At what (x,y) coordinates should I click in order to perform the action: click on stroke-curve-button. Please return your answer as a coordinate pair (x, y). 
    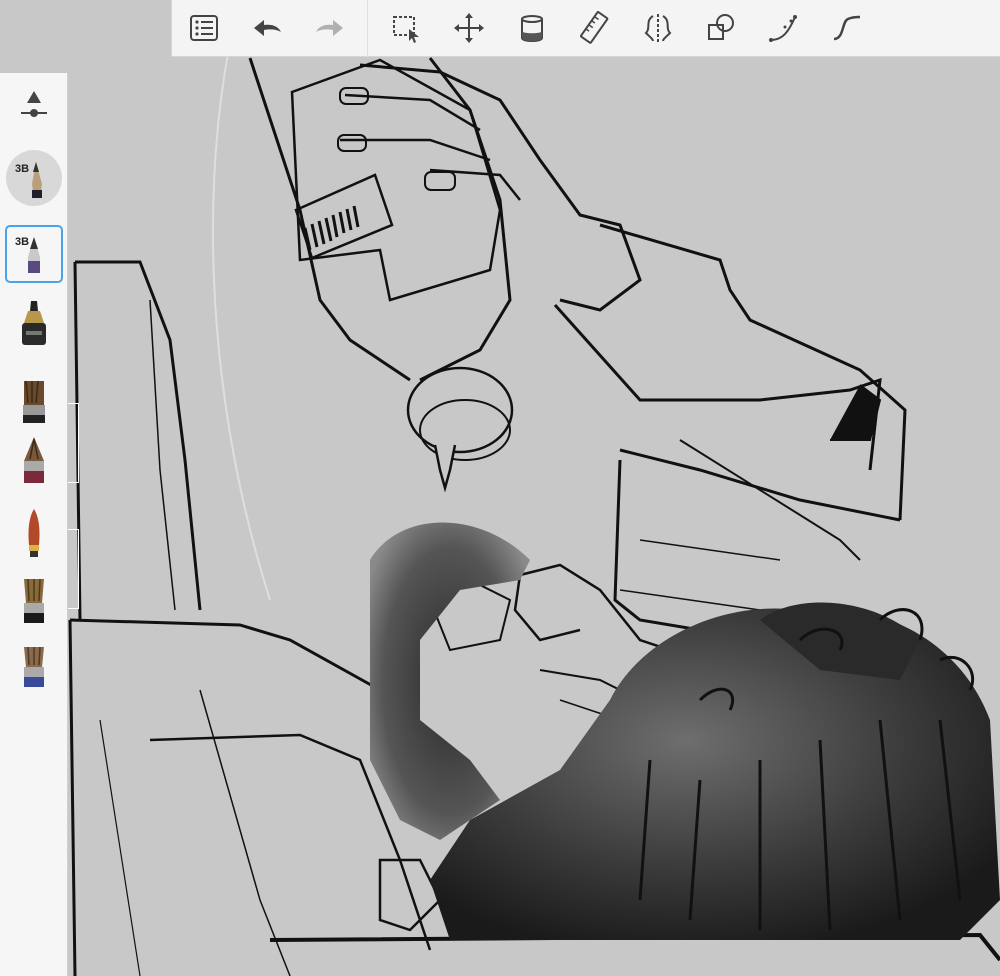
    Looking at the image, I should click on (783, 28).